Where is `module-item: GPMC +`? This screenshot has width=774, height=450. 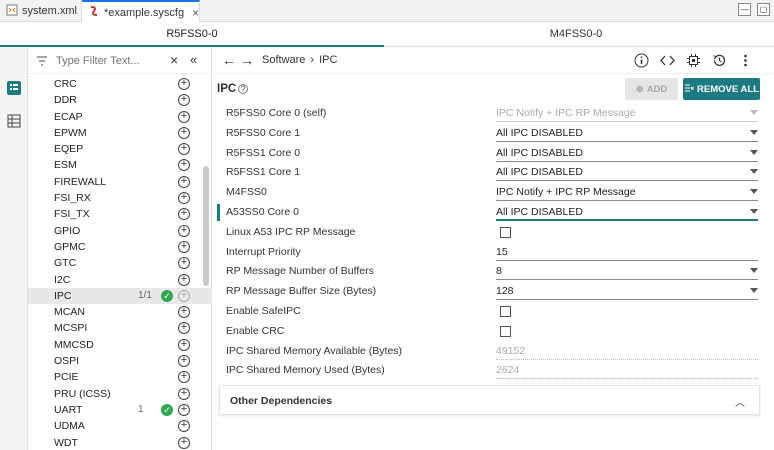 module-item: GPMC + is located at coordinates (120, 247).